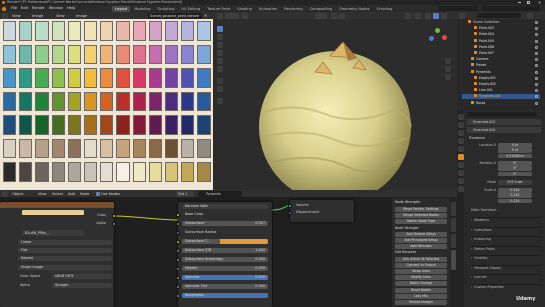 The width and height of the screenshot is (545, 307). I want to click on gizmo-z-axis, so click(431, 38).